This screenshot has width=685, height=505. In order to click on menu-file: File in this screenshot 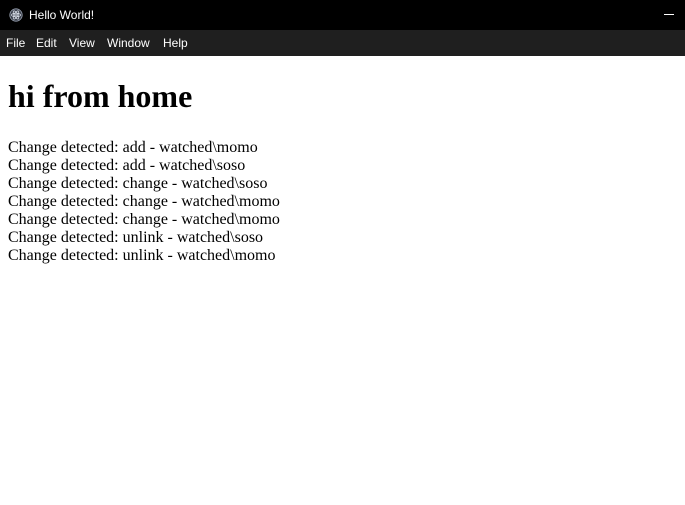, I will do `click(15, 43)`.